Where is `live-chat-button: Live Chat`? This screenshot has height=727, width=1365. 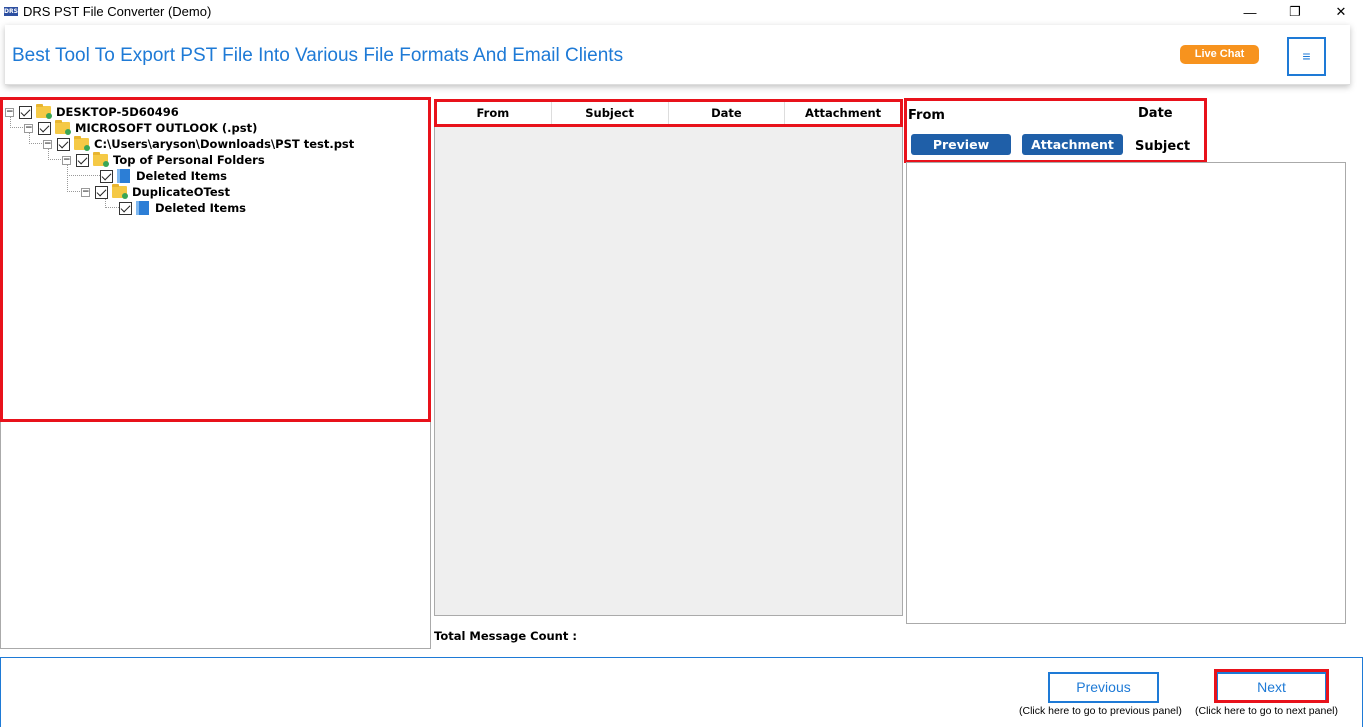
live-chat-button: Live Chat is located at coordinates (1219, 54).